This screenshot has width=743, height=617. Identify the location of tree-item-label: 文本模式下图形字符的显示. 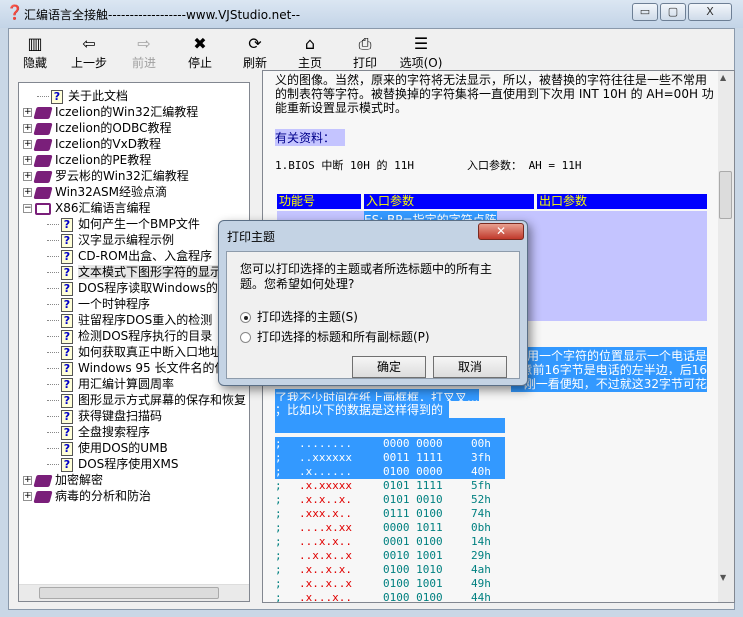
(150, 272).